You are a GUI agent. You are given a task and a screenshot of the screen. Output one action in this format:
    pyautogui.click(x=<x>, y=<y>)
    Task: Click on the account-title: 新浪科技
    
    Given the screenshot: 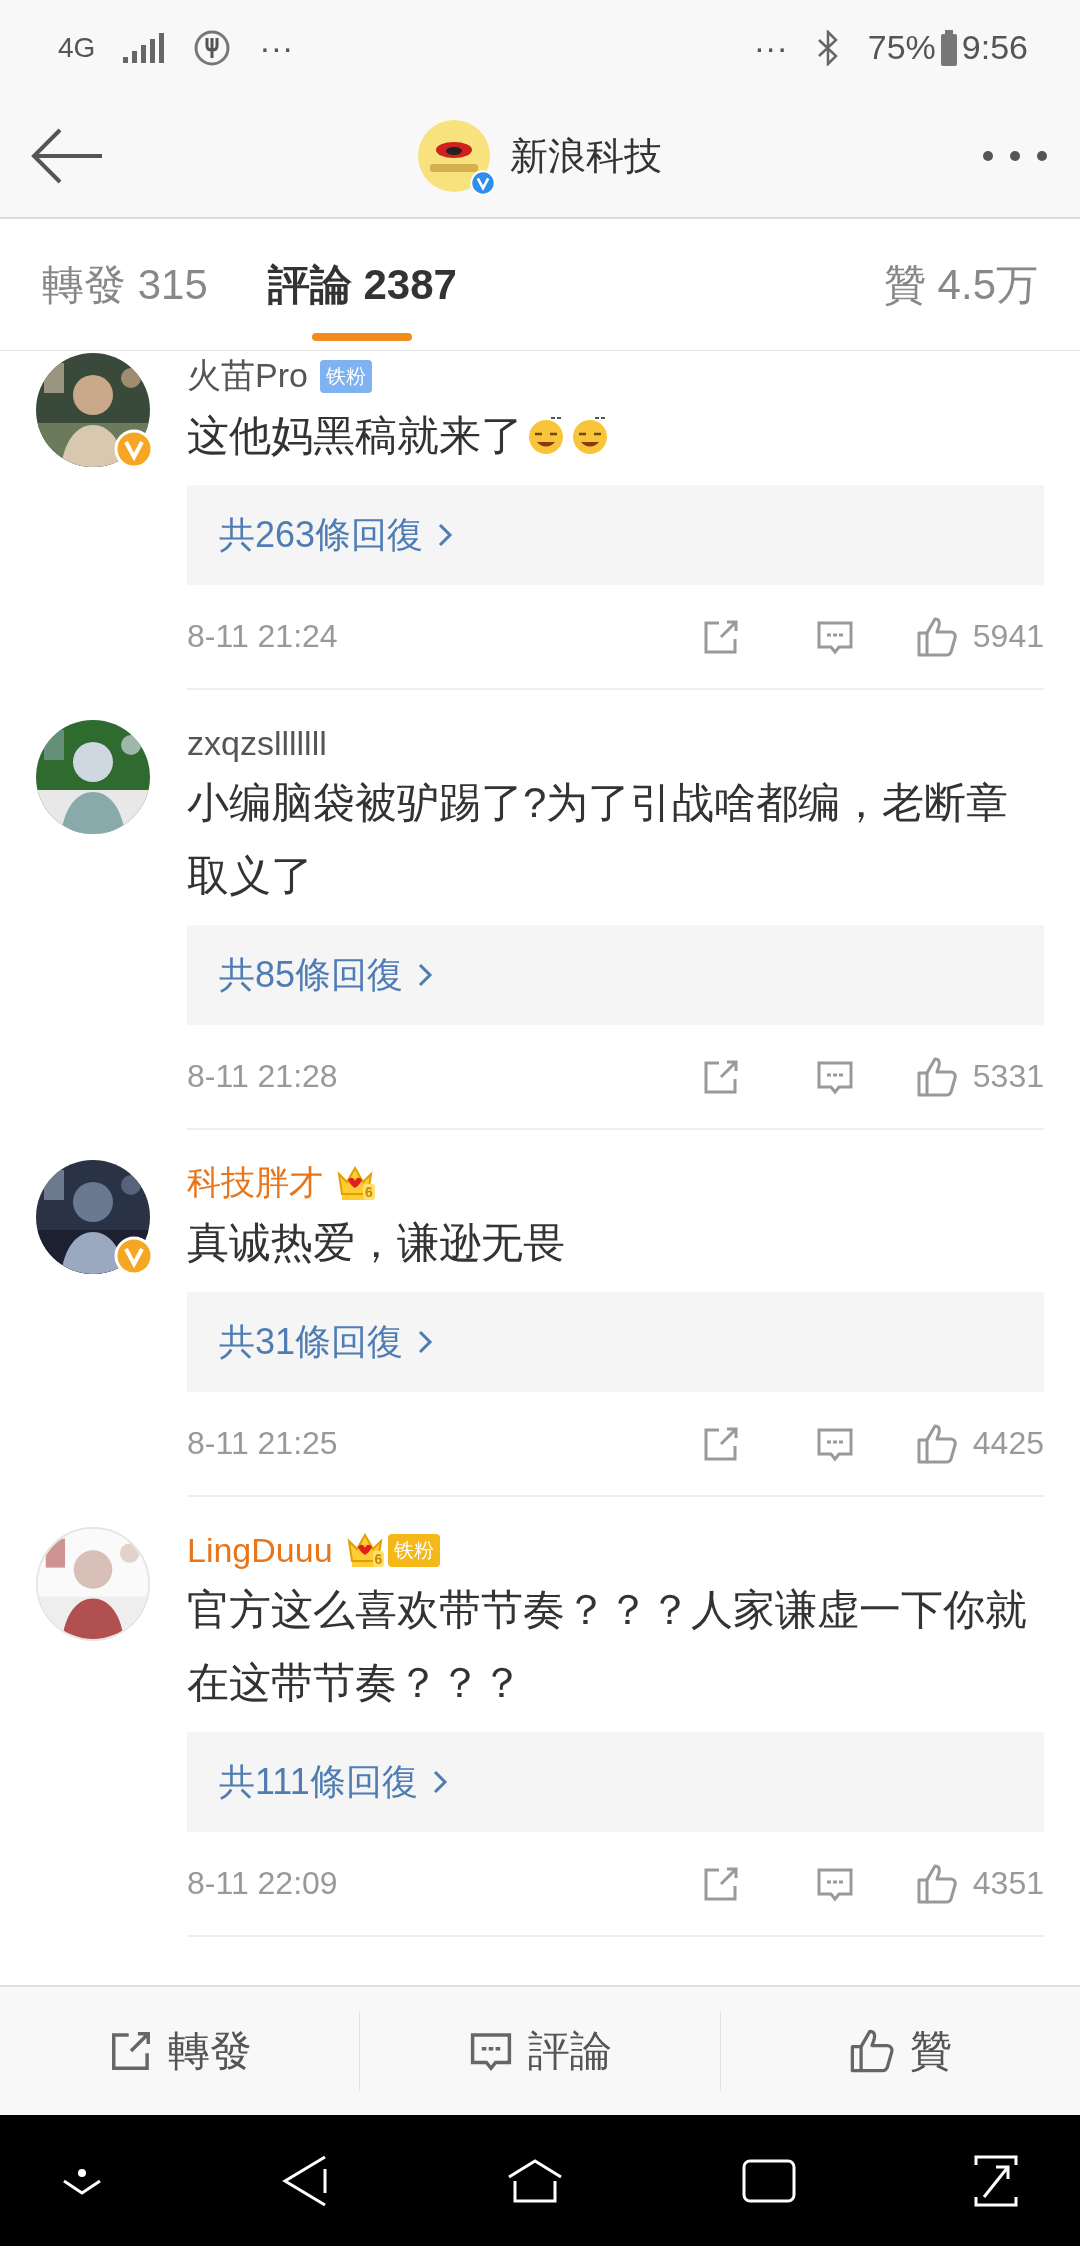 What is the action you would take?
    pyautogui.click(x=586, y=156)
    